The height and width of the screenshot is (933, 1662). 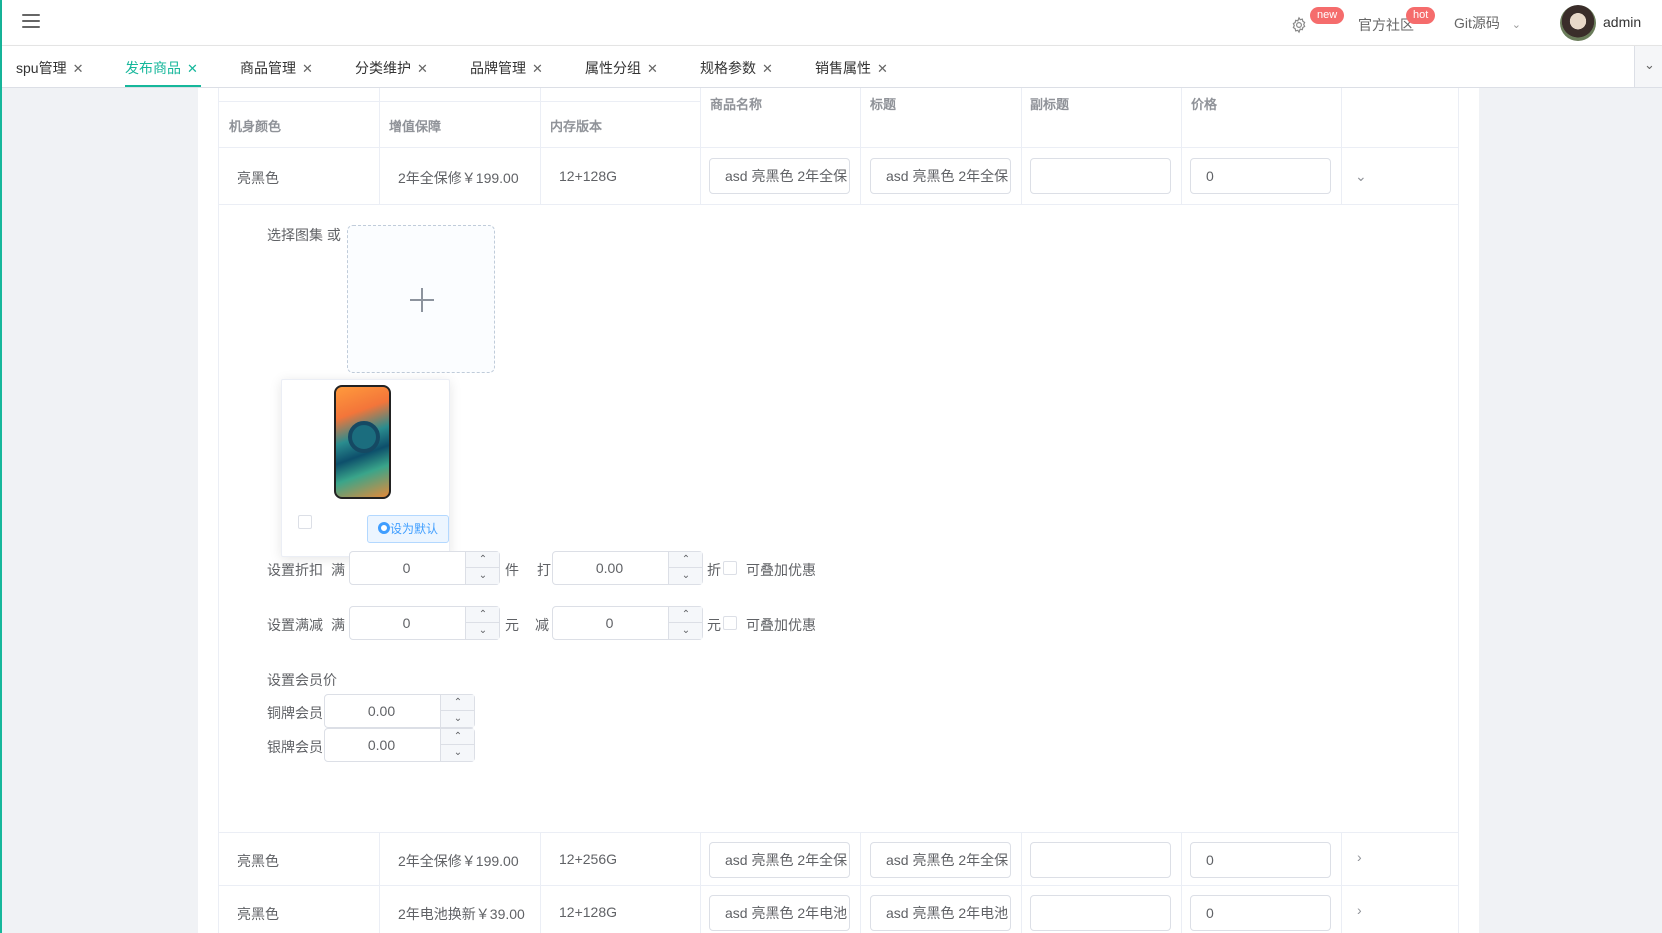 What do you see at coordinates (627, 623) in the screenshot?
I see `reduction-minus-stepper: 0 ⌃ ⌄` at bounding box center [627, 623].